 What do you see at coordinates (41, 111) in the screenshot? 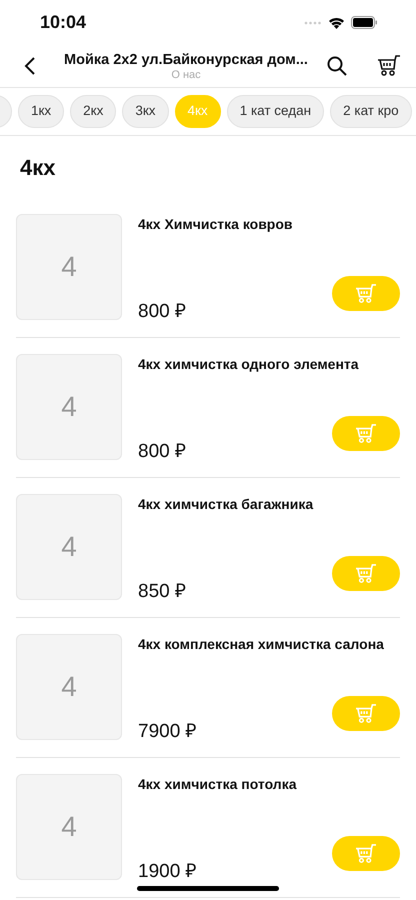
I see `category-chip: 1кх` at bounding box center [41, 111].